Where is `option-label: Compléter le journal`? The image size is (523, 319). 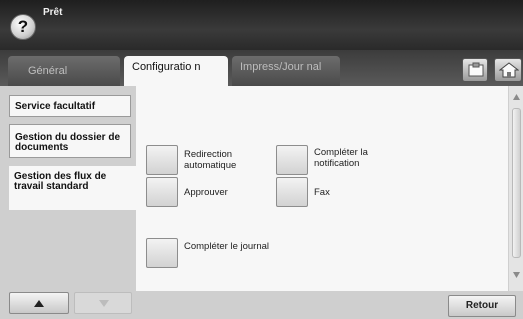
option-label: Compléter le journal is located at coordinates (227, 246).